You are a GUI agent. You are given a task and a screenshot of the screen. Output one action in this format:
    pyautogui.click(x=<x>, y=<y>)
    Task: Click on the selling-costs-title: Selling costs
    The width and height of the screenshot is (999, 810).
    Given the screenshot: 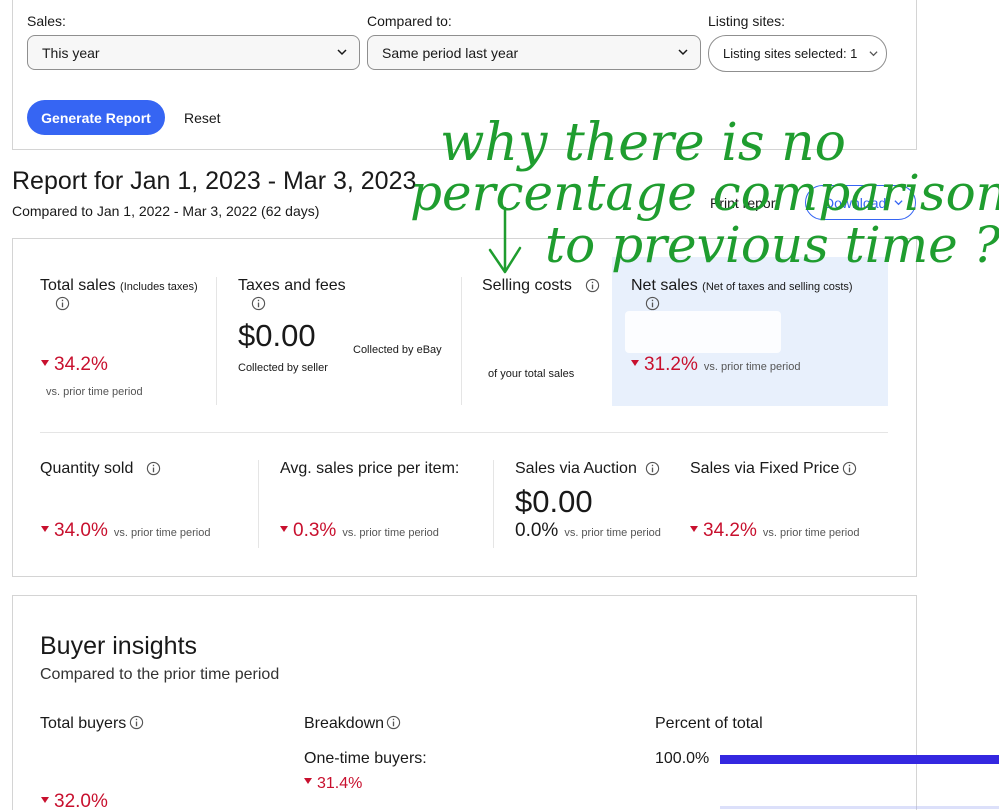 What is the action you would take?
    pyautogui.click(x=527, y=285)
    